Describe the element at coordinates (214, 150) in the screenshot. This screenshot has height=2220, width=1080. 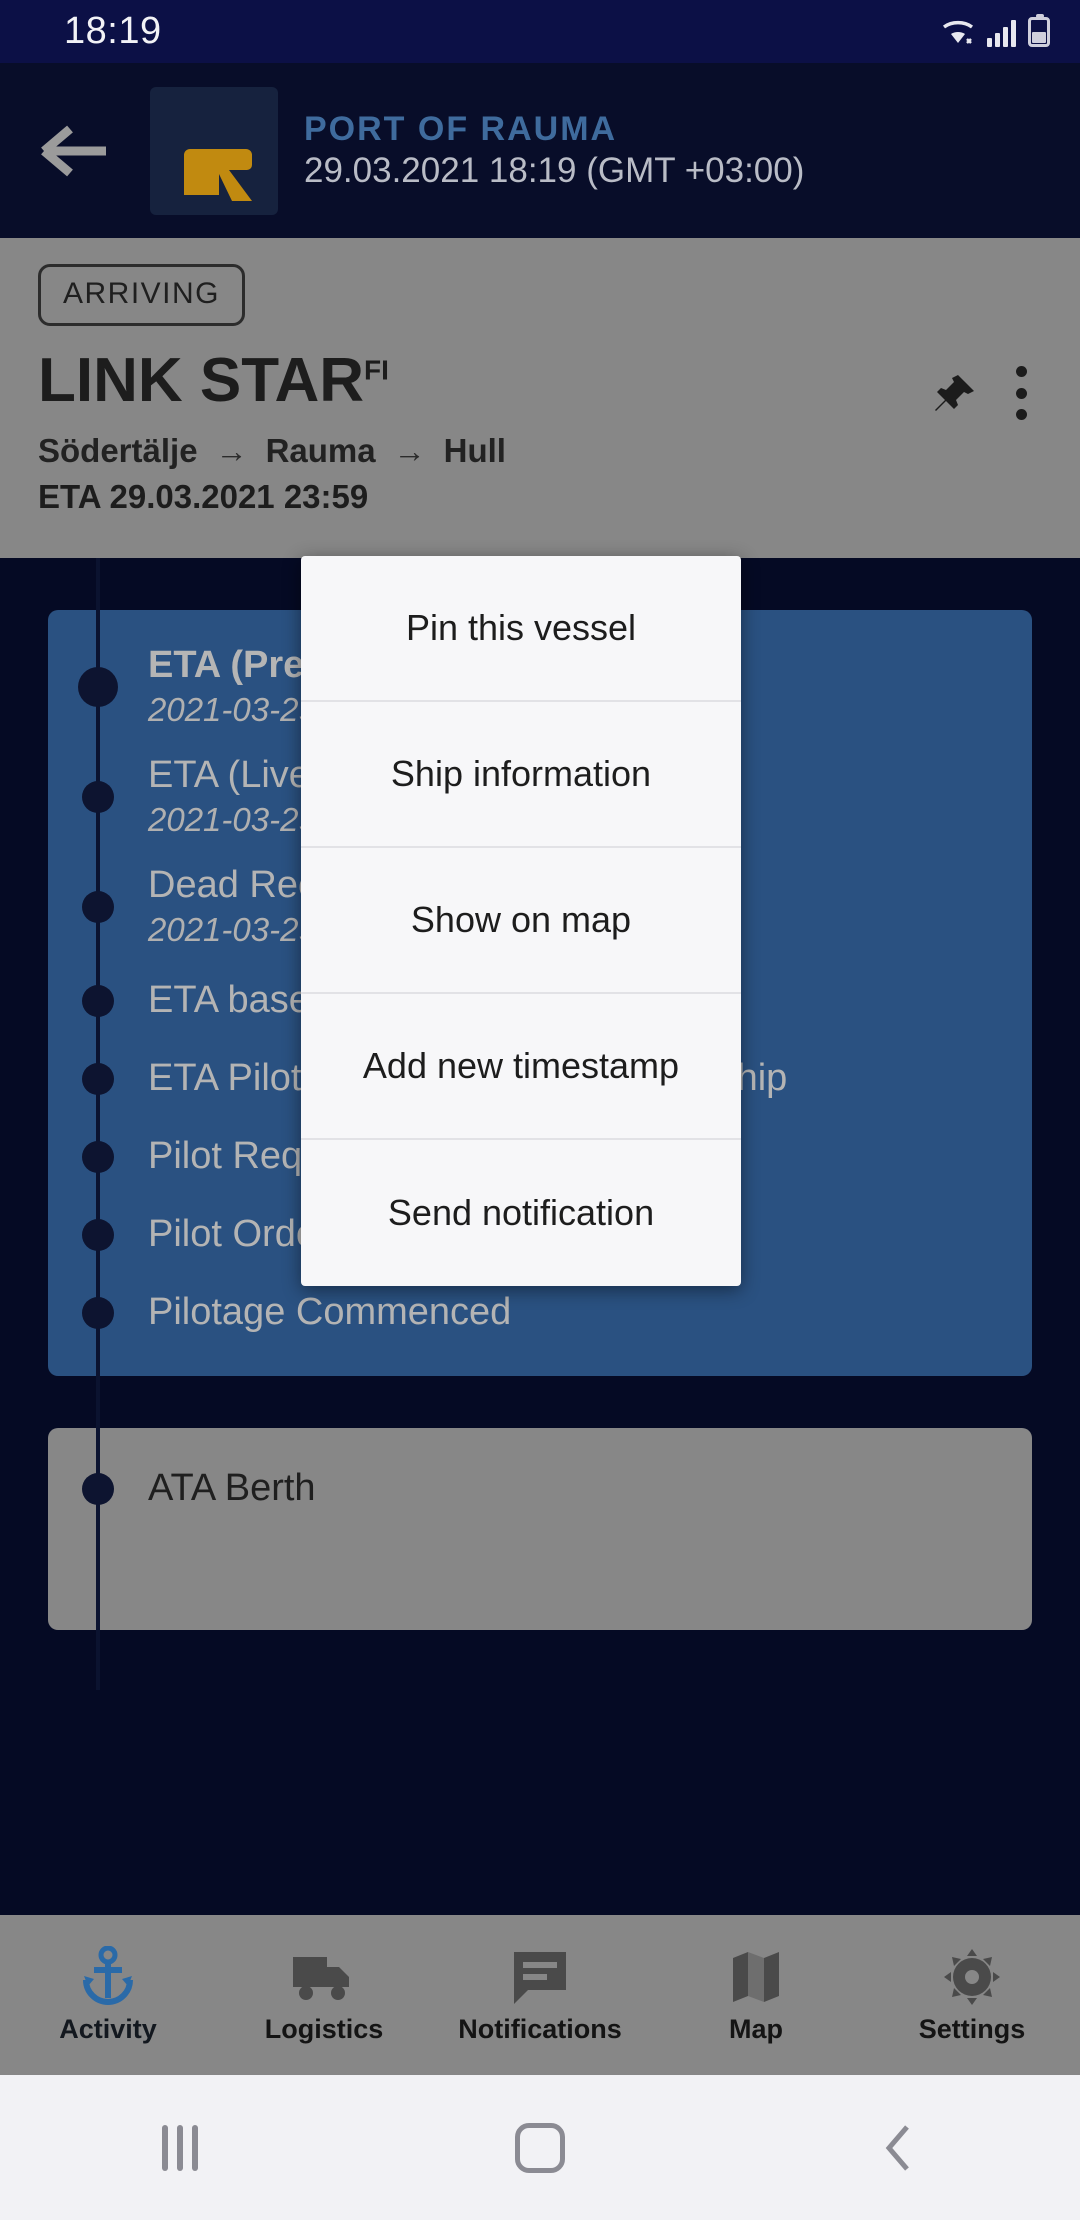
I see `port-of-rauma-logo` at that location.